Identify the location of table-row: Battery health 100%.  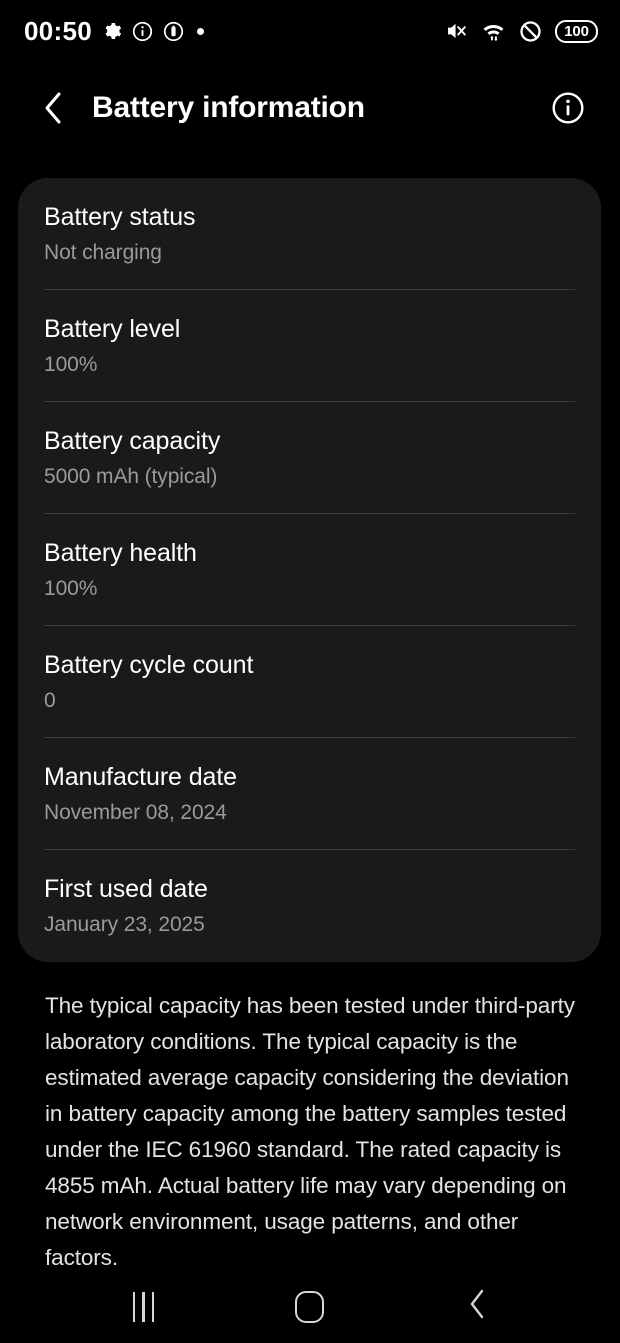
(309, 570).